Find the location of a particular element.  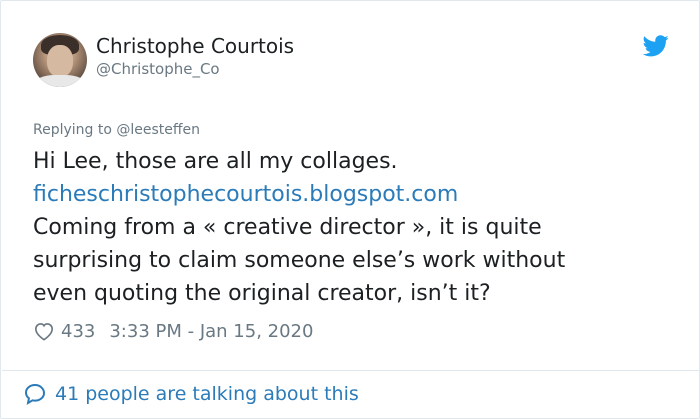

tweet-meta: 433 3:33 PM - Jan 15, 2020 is located at coordinates (173, 331).